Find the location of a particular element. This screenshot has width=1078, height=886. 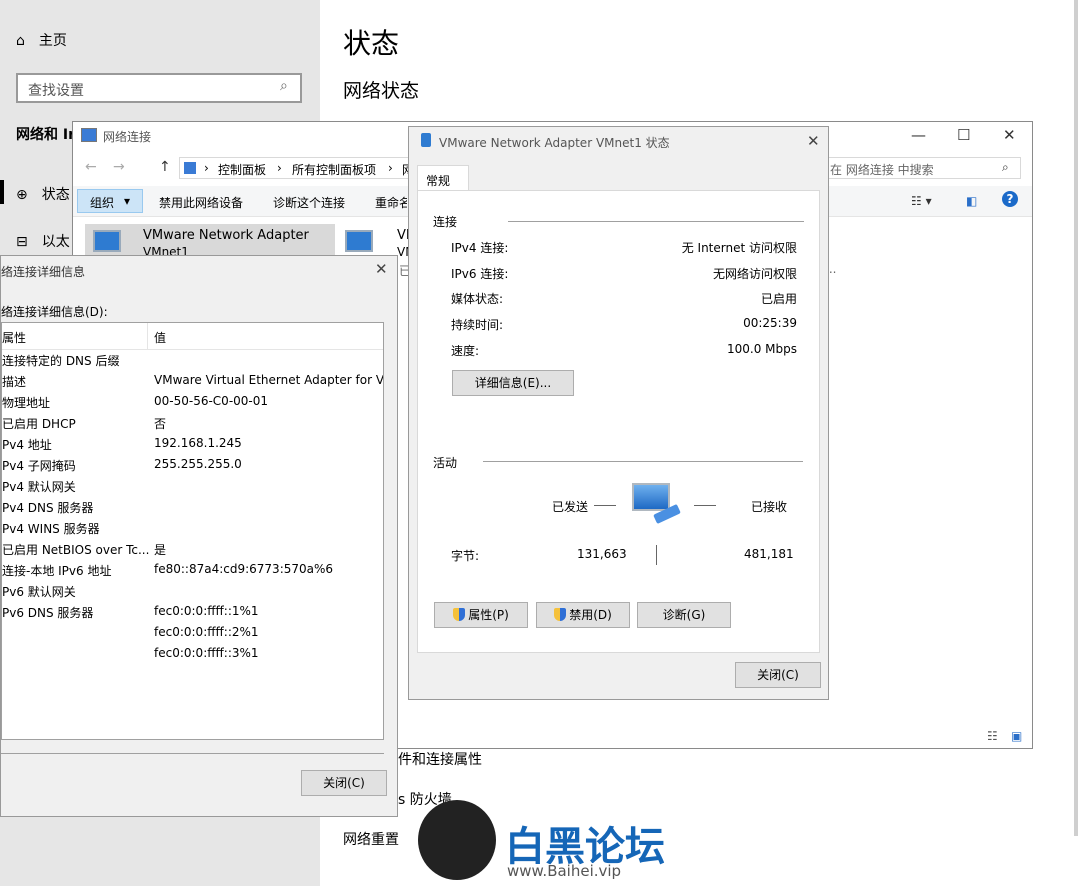

row-value: fec0:0:0:ffff::1%1 is located at coordinates (206, 611).